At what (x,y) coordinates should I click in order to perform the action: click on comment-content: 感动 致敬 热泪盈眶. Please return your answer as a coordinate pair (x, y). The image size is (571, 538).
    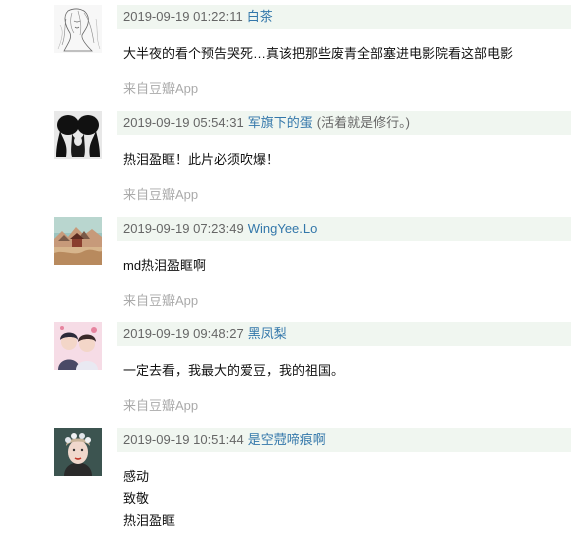
    Looking at the image, I should click on (149, 499).